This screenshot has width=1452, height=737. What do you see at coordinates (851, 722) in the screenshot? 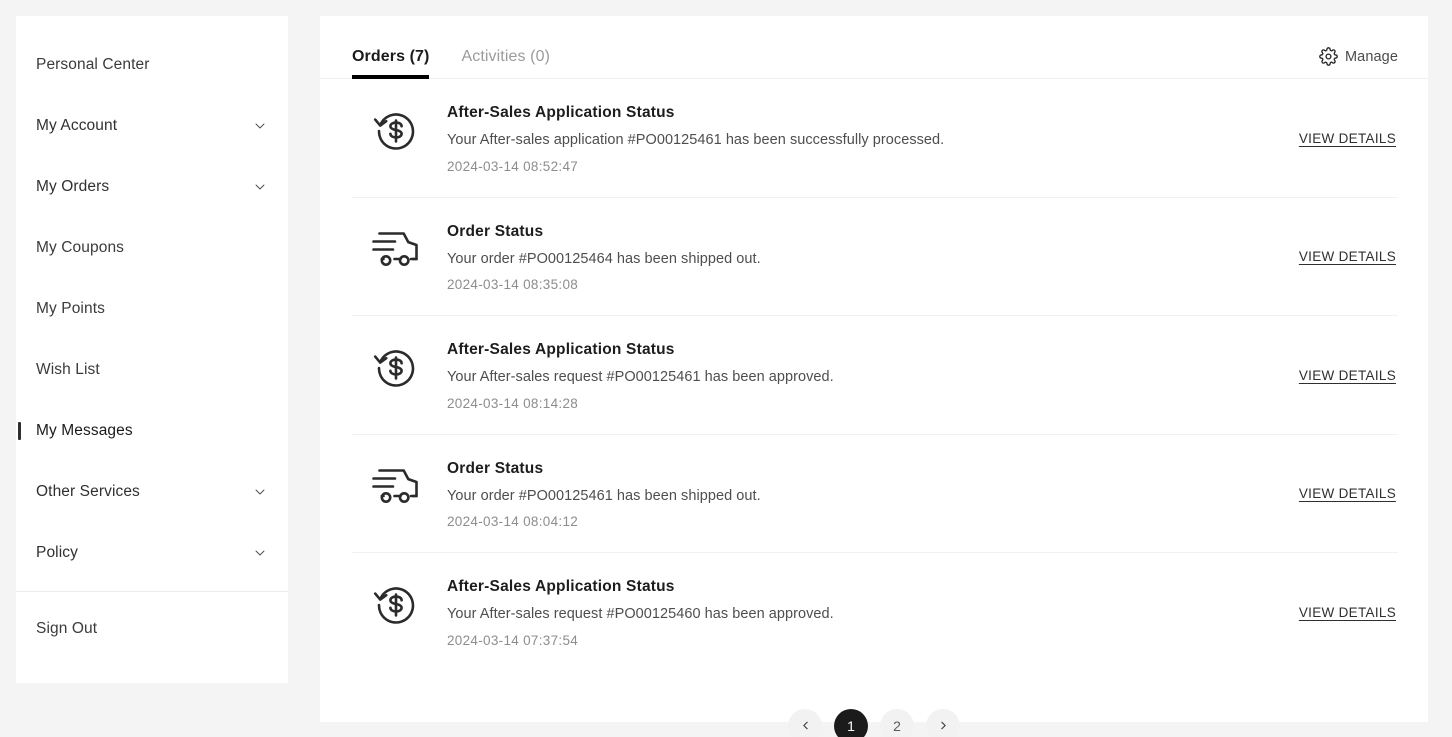
I see `pagination-page-button: 1` at bounding box center [851, 722].